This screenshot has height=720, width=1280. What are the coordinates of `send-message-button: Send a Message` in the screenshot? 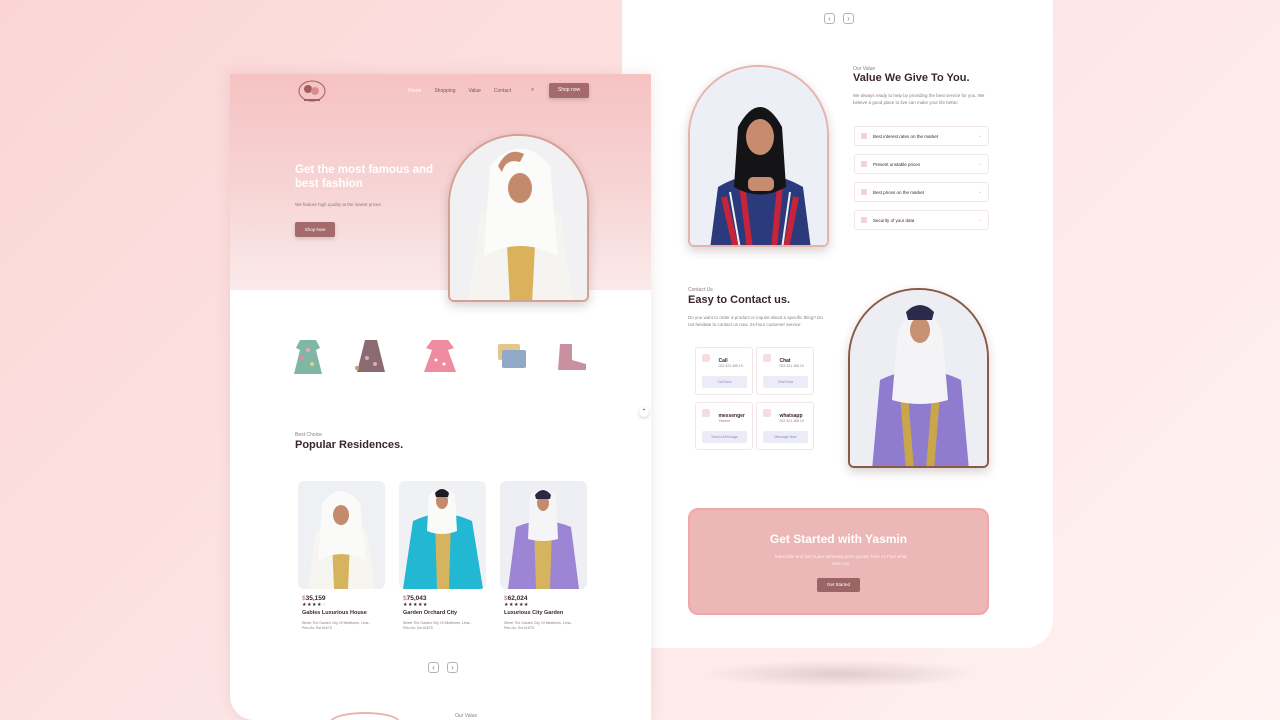 It's located at (724, 437).